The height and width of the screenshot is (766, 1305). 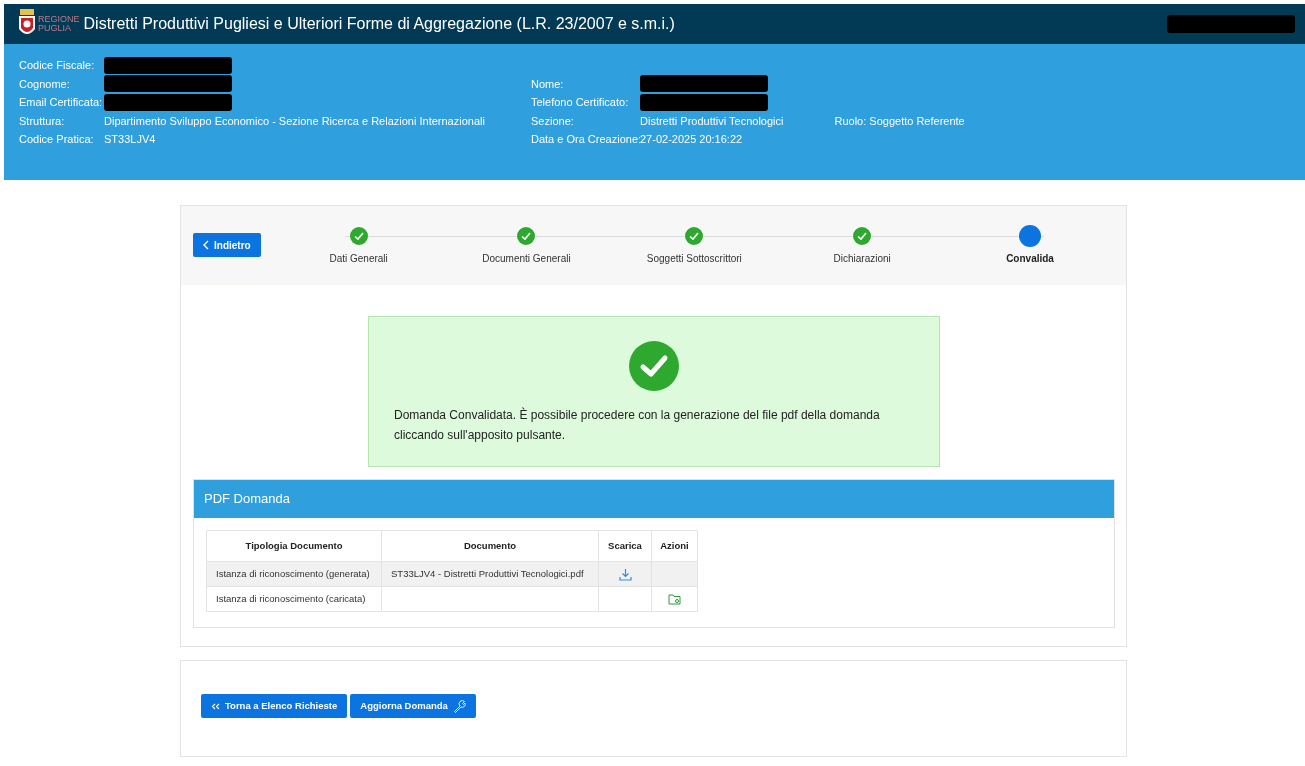 I want to click on step-label: Dati Generali, so click(x=358, y=258).